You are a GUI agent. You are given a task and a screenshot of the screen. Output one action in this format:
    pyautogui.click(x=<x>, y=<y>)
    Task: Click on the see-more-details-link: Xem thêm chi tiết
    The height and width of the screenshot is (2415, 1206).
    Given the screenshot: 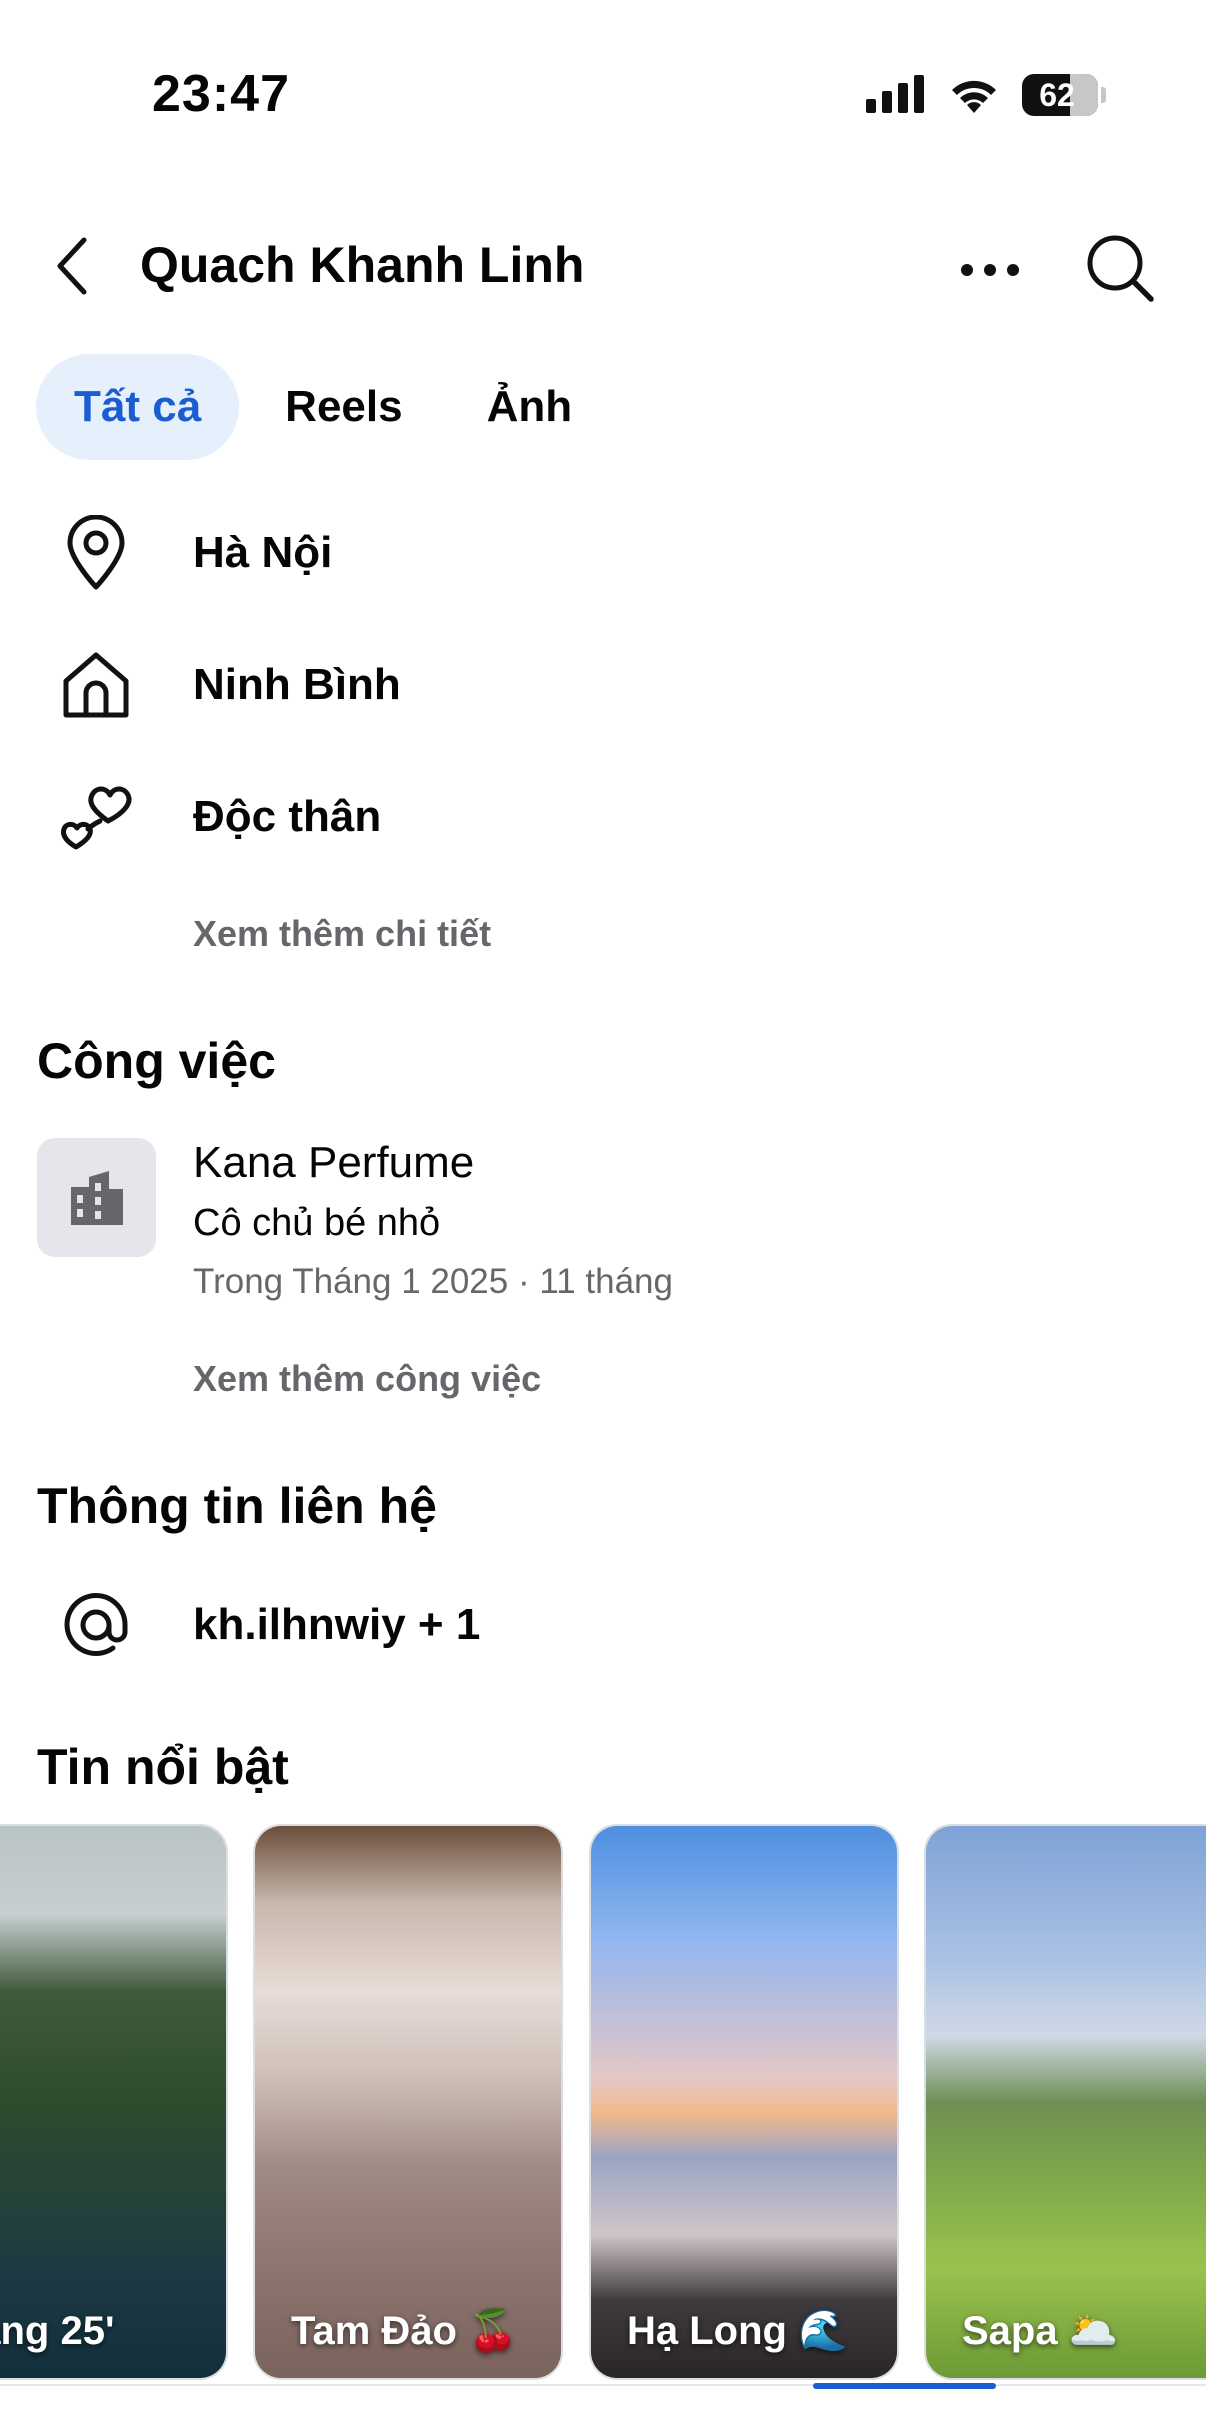 What is the action you would take?
    pyautogui.click(x=342, y=934)
    